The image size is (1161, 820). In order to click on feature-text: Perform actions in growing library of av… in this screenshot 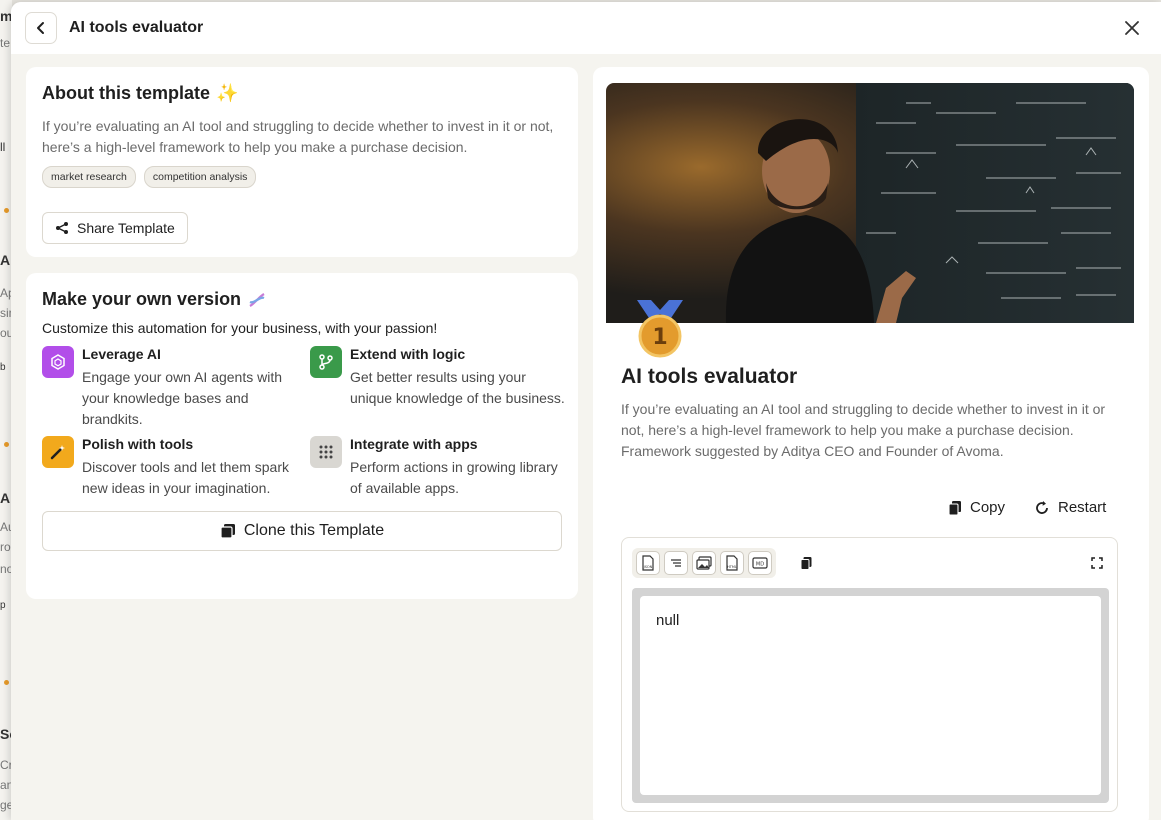, I will do `click(454, 477)`.